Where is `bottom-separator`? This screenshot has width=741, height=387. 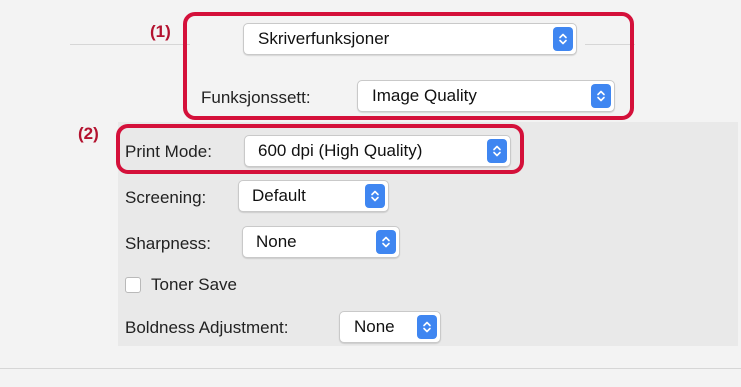 bottom-separator is located at coordinates (370, 368).